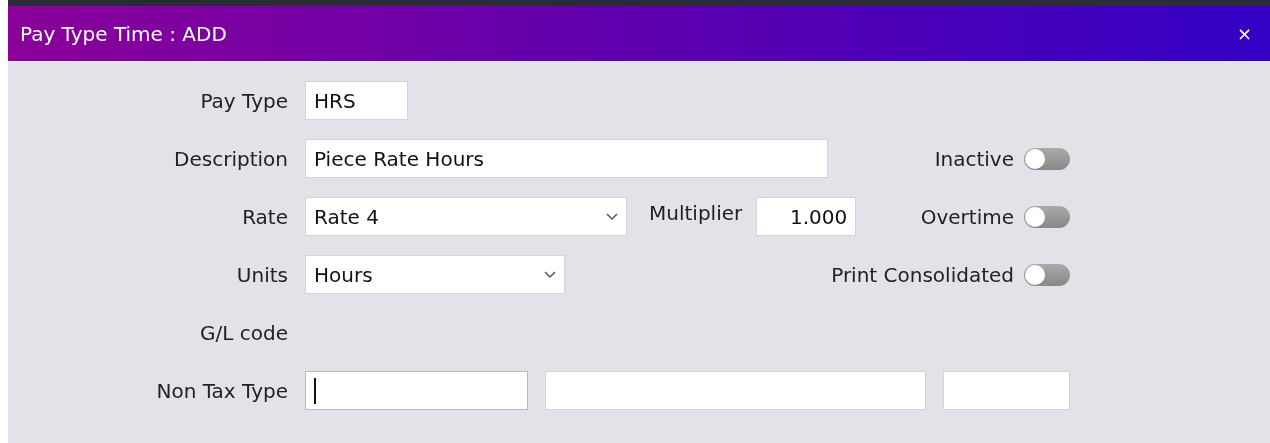 The height and width of the screenshot is (443, 1270). What do you see at coordinates (566, 158) in the screenshot?
I see `input-field: Piece Rate Hours` at bounding box center [566, 158].